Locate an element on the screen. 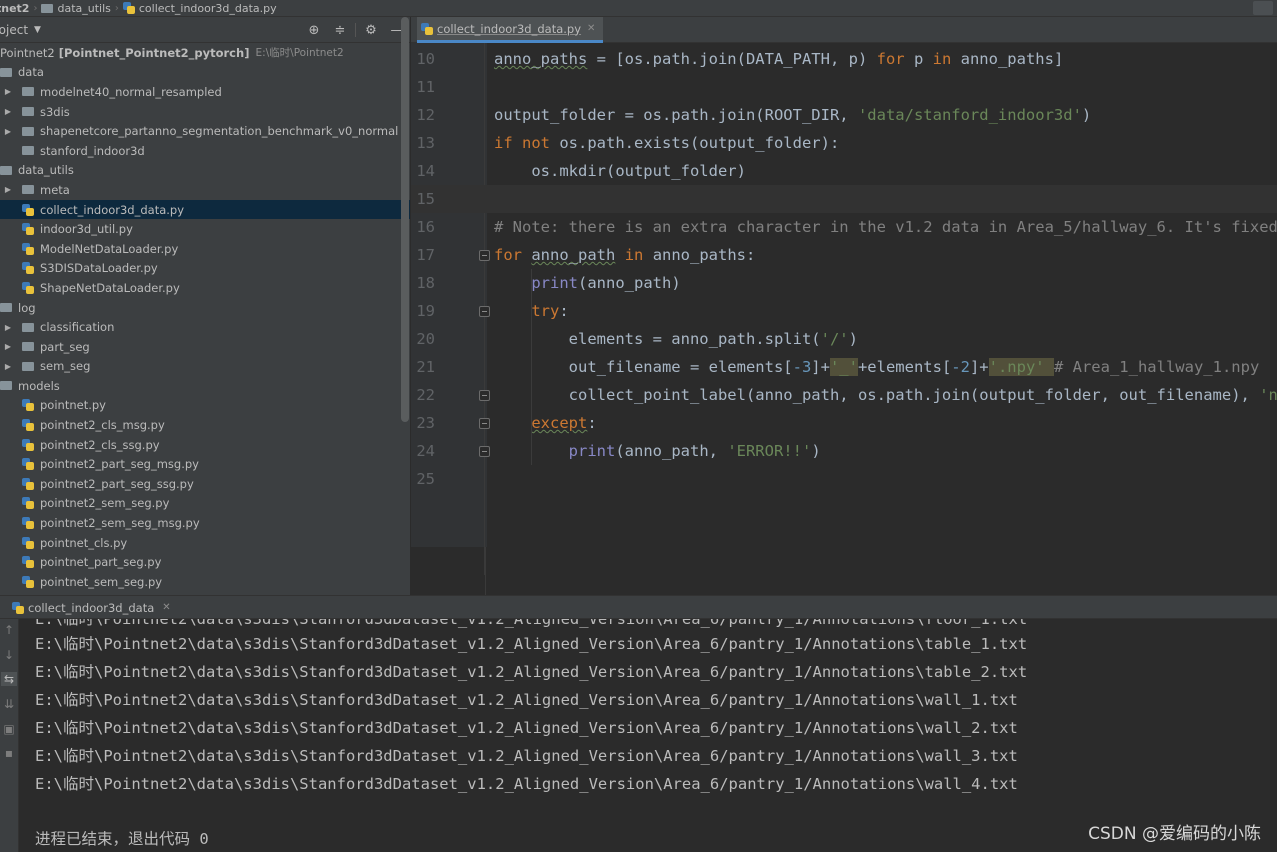 The width and height of the screenshot is (1277, 852). tree-item: sem_seg is located at coordinates (205, 367).